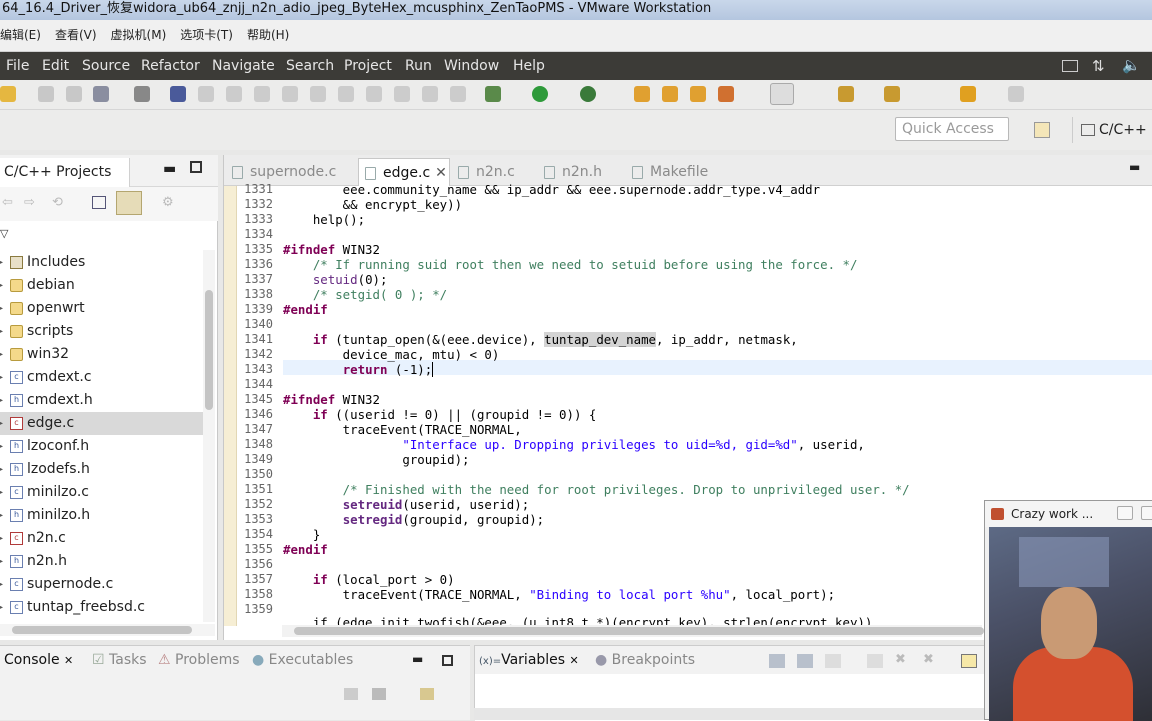  I want to click on show-type-names-icon, so click(777, 661).